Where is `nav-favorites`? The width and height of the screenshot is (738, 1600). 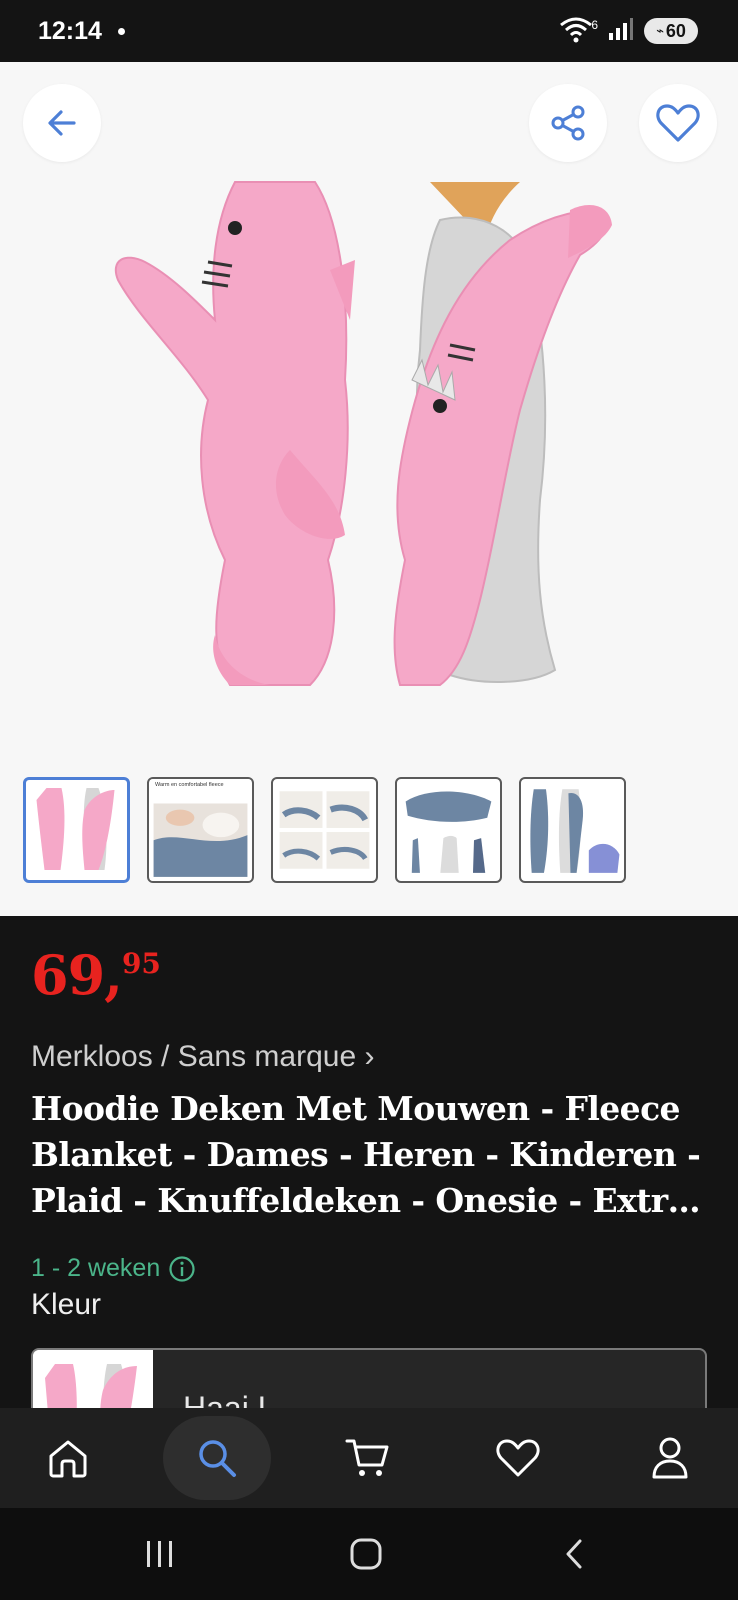
nav-favorites is located at coordinates (518, 1458).